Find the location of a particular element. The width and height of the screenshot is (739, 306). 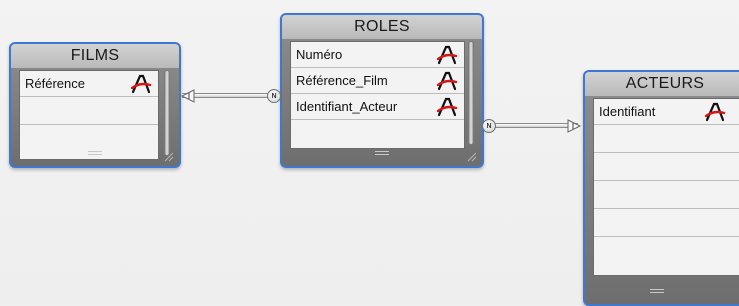

field-row: Identifiant_Acteur is located at coordinates (377, 107).